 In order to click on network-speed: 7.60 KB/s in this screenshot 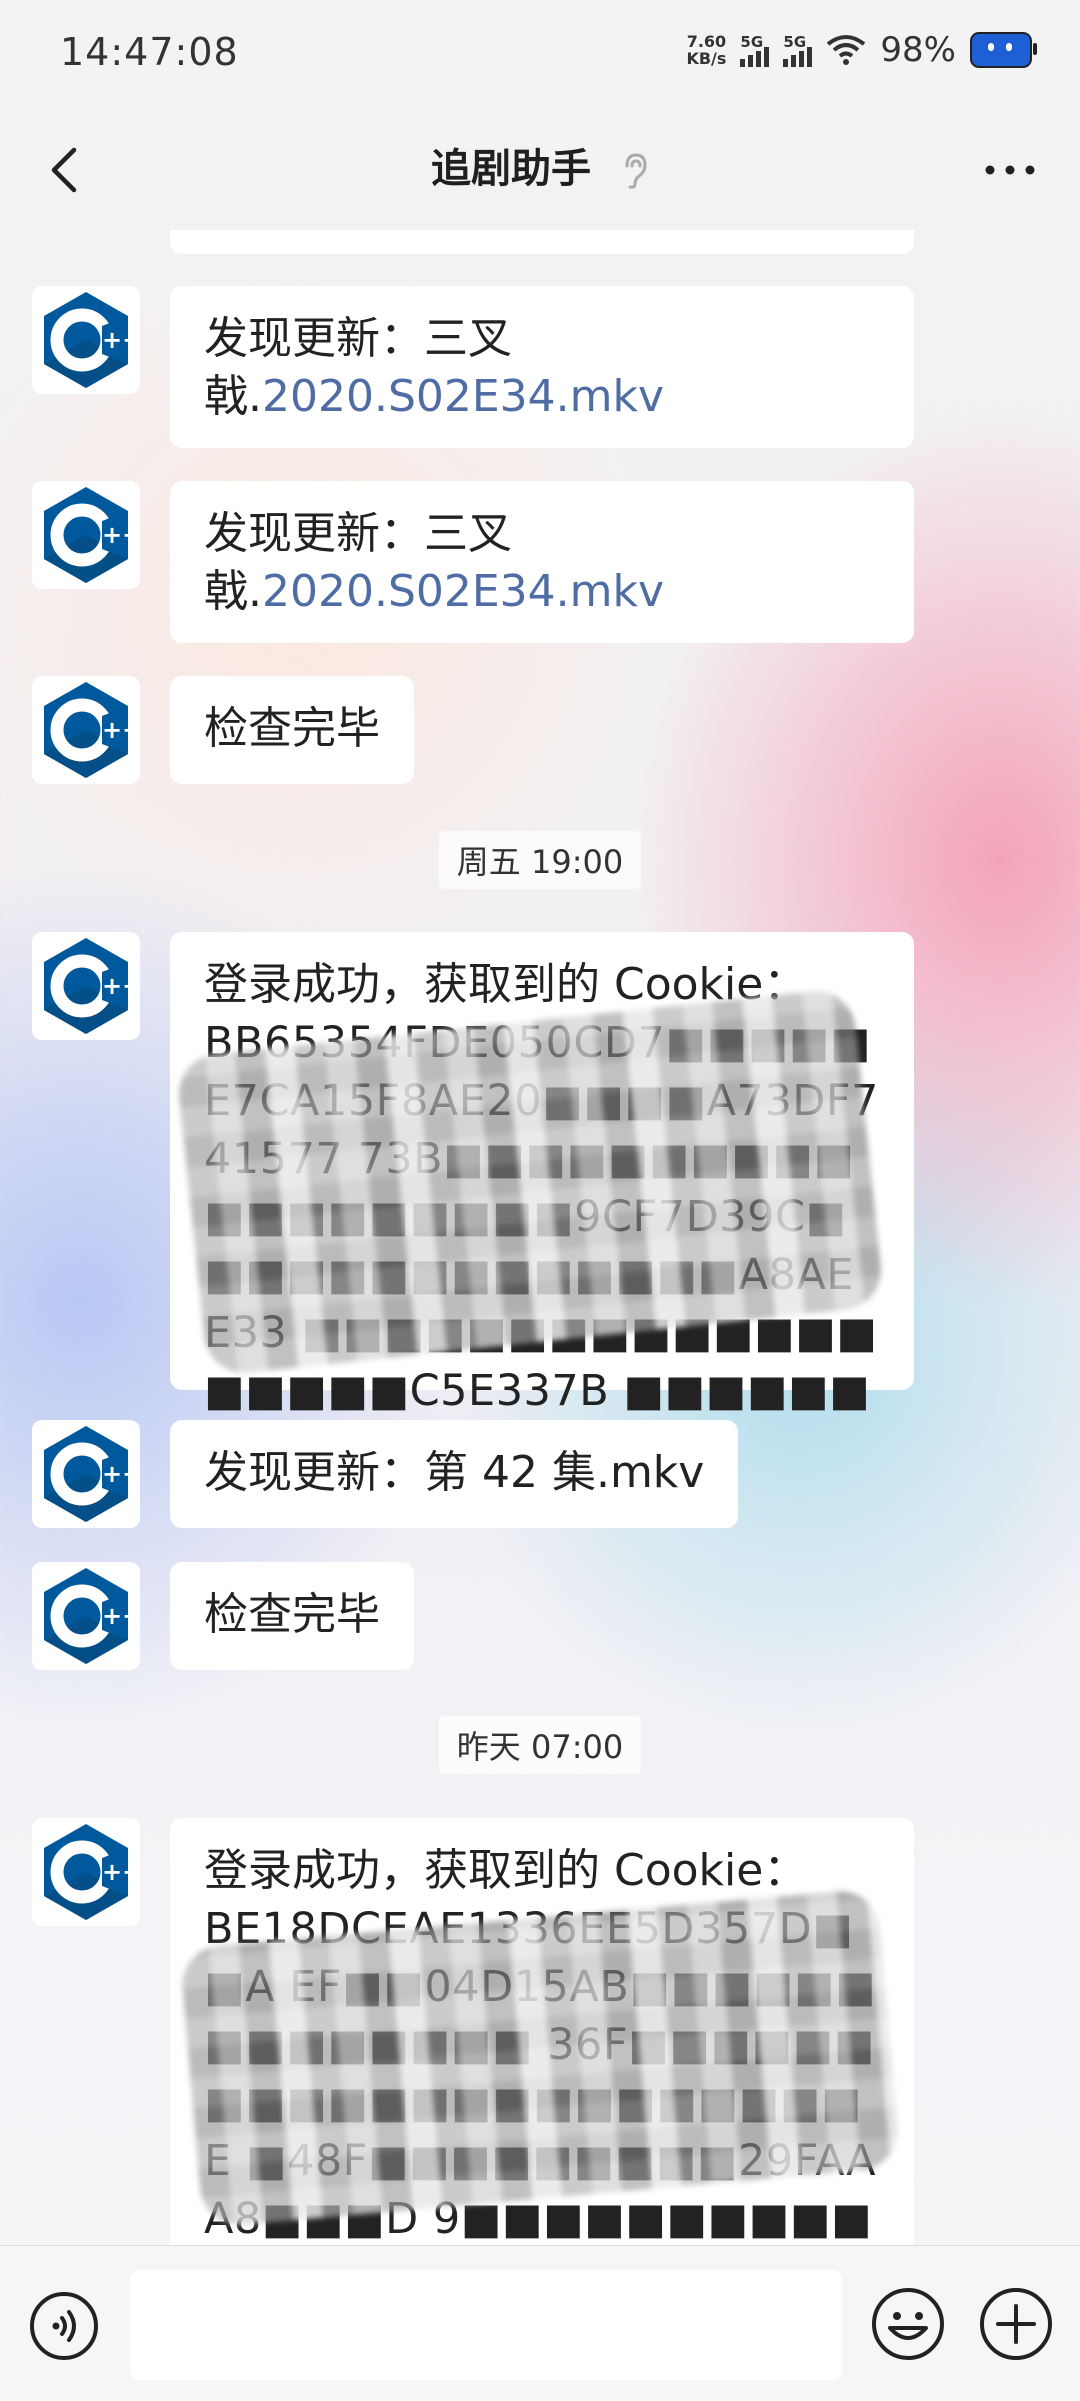, I will do `click(706, 50)`.